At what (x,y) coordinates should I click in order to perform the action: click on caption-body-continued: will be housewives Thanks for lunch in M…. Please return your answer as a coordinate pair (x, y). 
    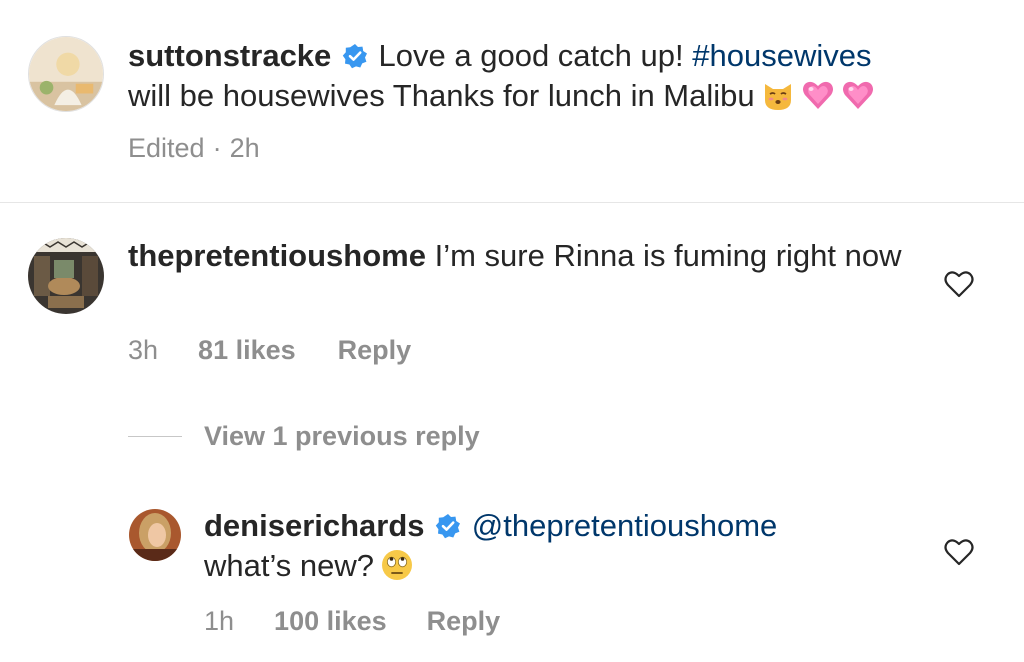
    Looking at the image, I should click on (441, 95).